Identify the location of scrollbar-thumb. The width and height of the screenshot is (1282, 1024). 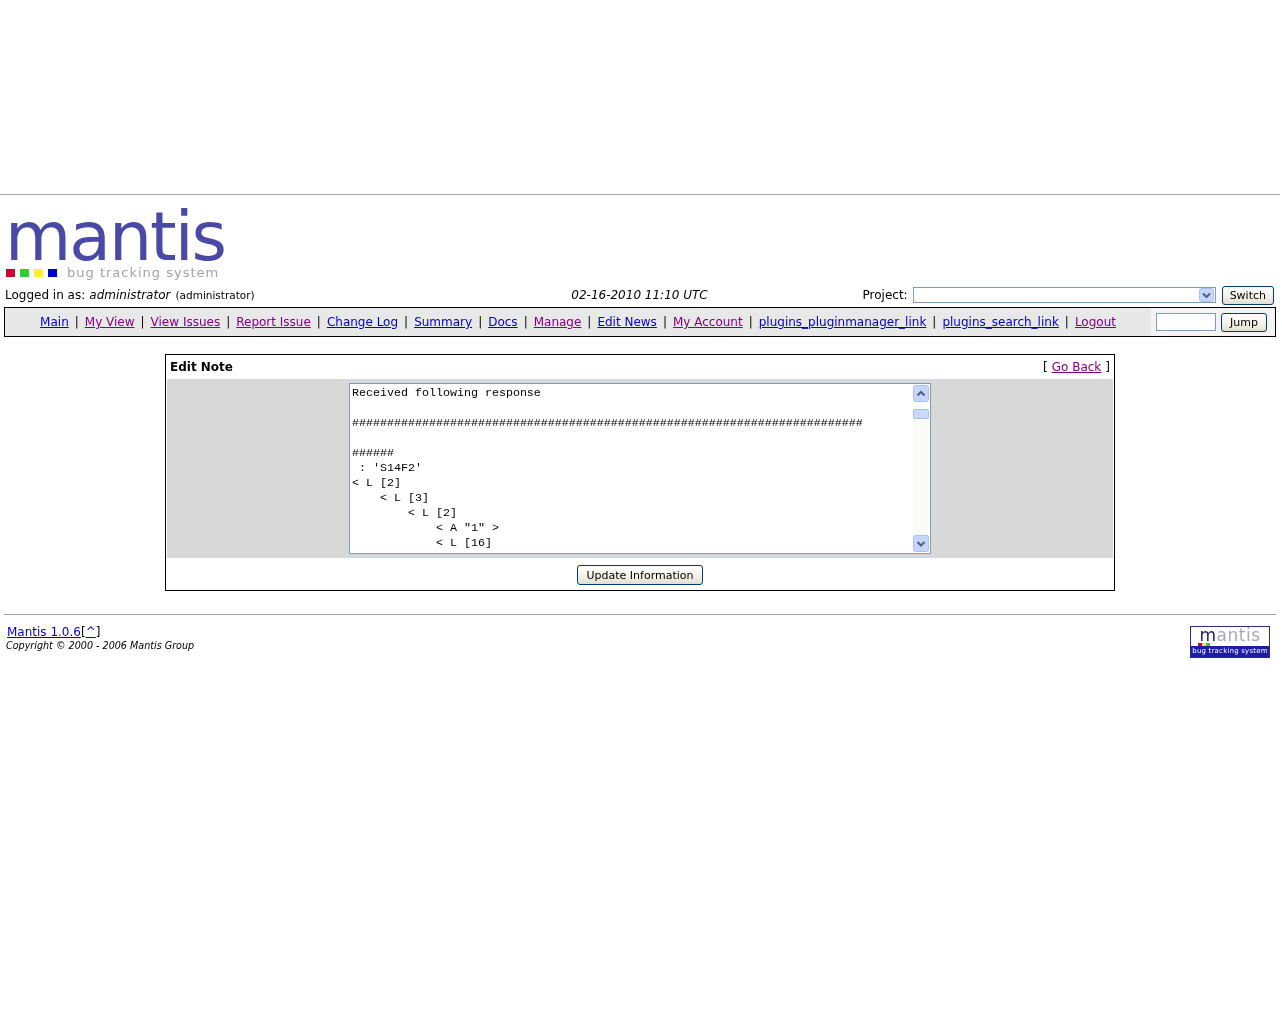
(921, 414).